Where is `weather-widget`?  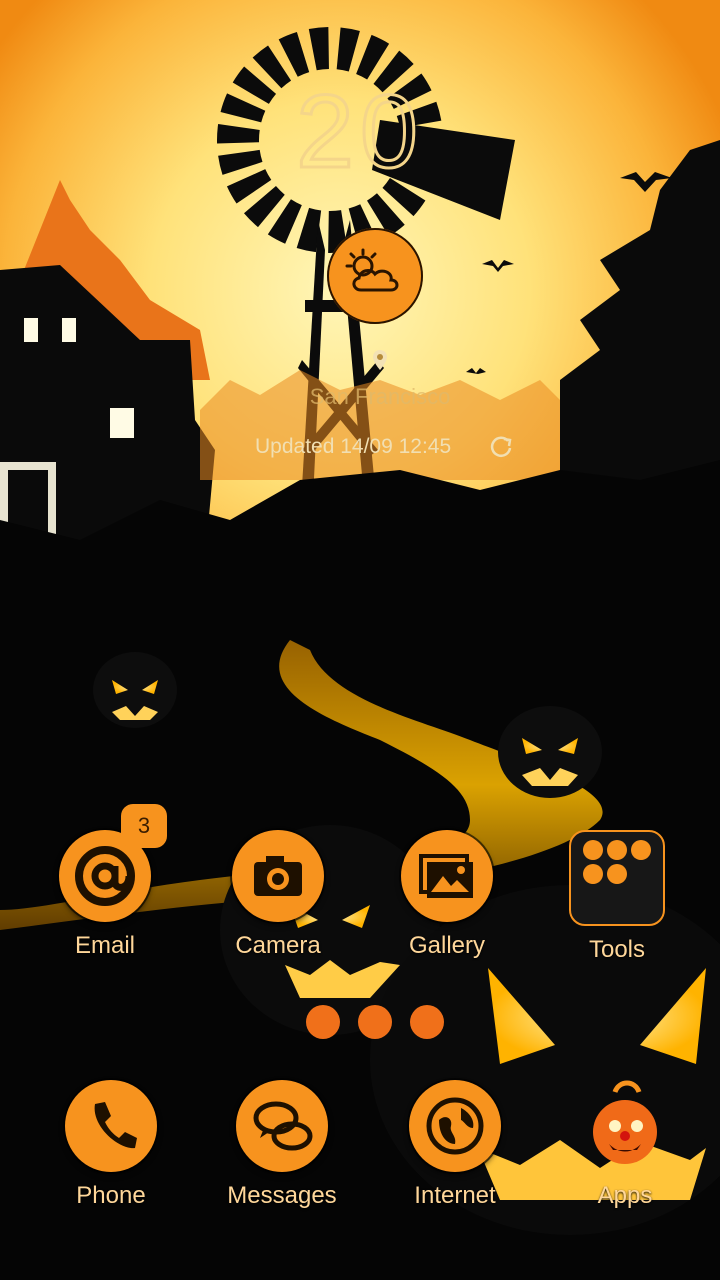 weather-widget is located at coordinates (375, 276).